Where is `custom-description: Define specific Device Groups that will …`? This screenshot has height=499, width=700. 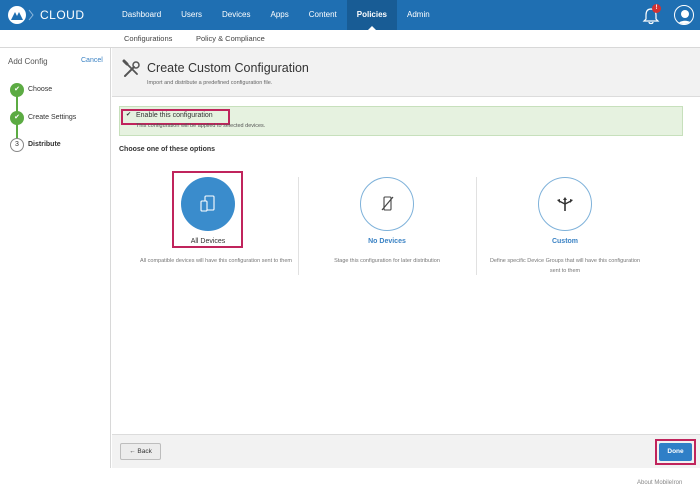
custom-description: Define specific Device Groups that will … is located at coordinates (565, 266).